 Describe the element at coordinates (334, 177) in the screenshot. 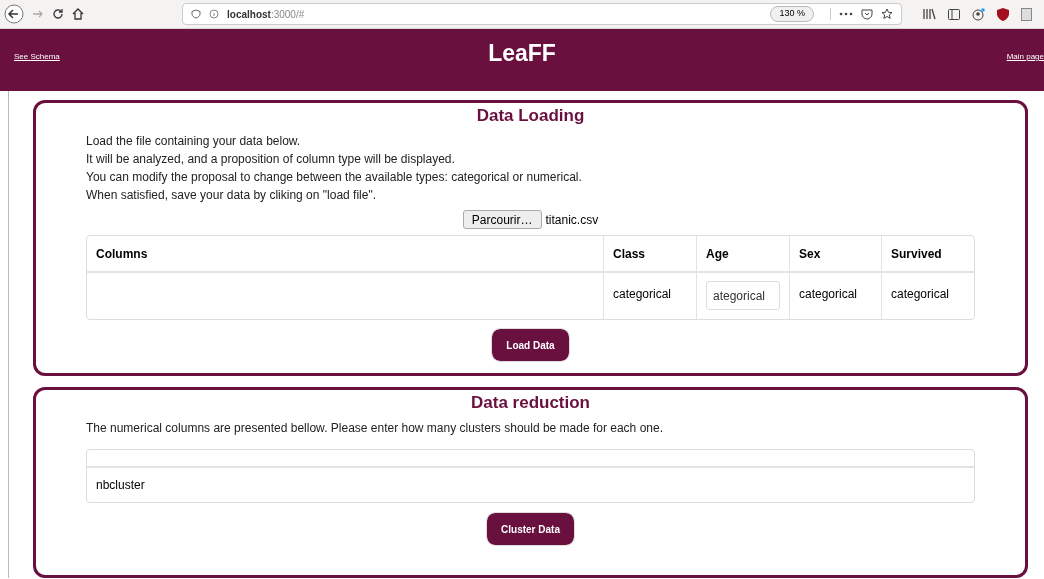

I see `instruction-text: You can modify the proposal to change between the available types: categorical or numerical.` at that location.